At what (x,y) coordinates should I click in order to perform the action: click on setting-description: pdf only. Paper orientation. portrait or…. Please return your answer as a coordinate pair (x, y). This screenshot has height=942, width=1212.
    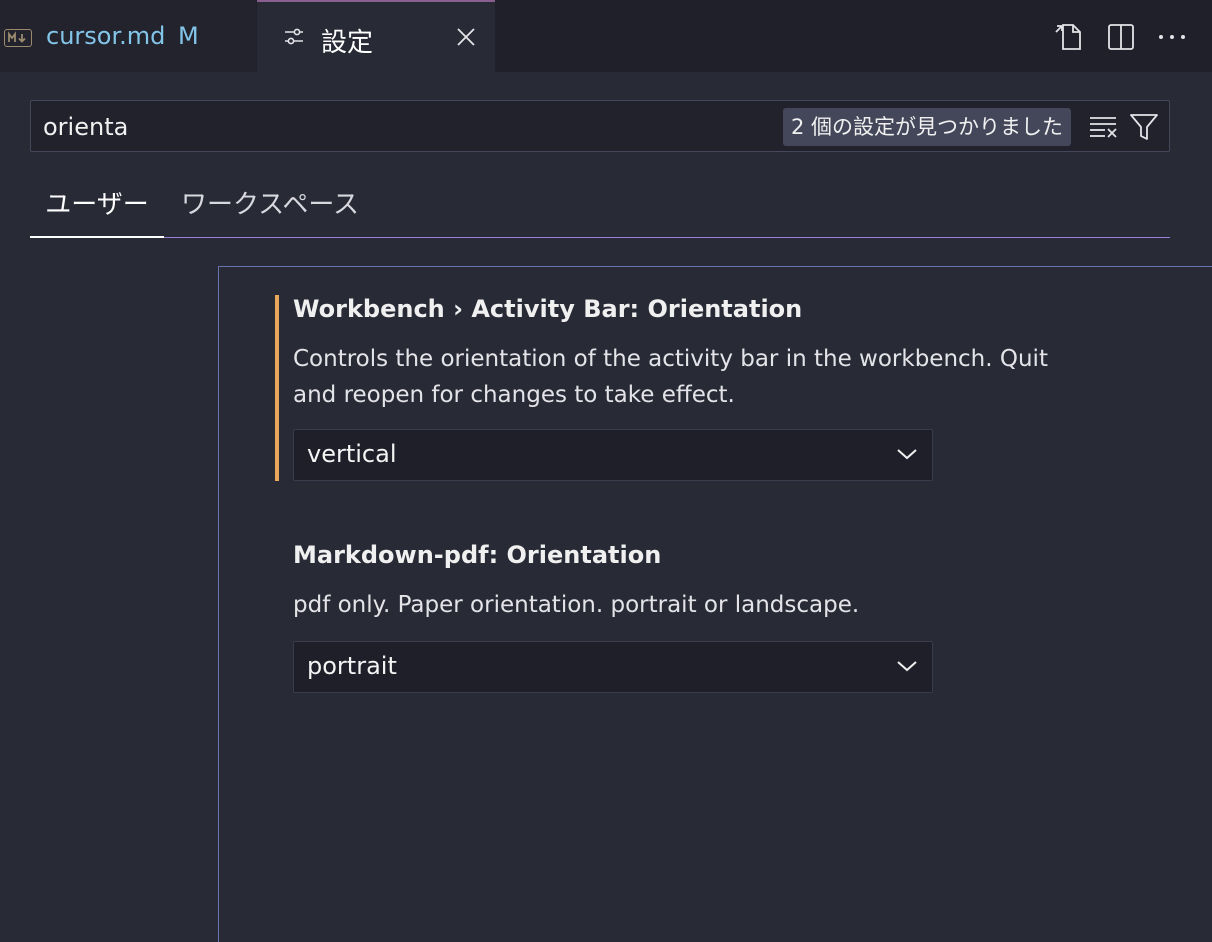
    Looking at the image, I should click on (576, 605).